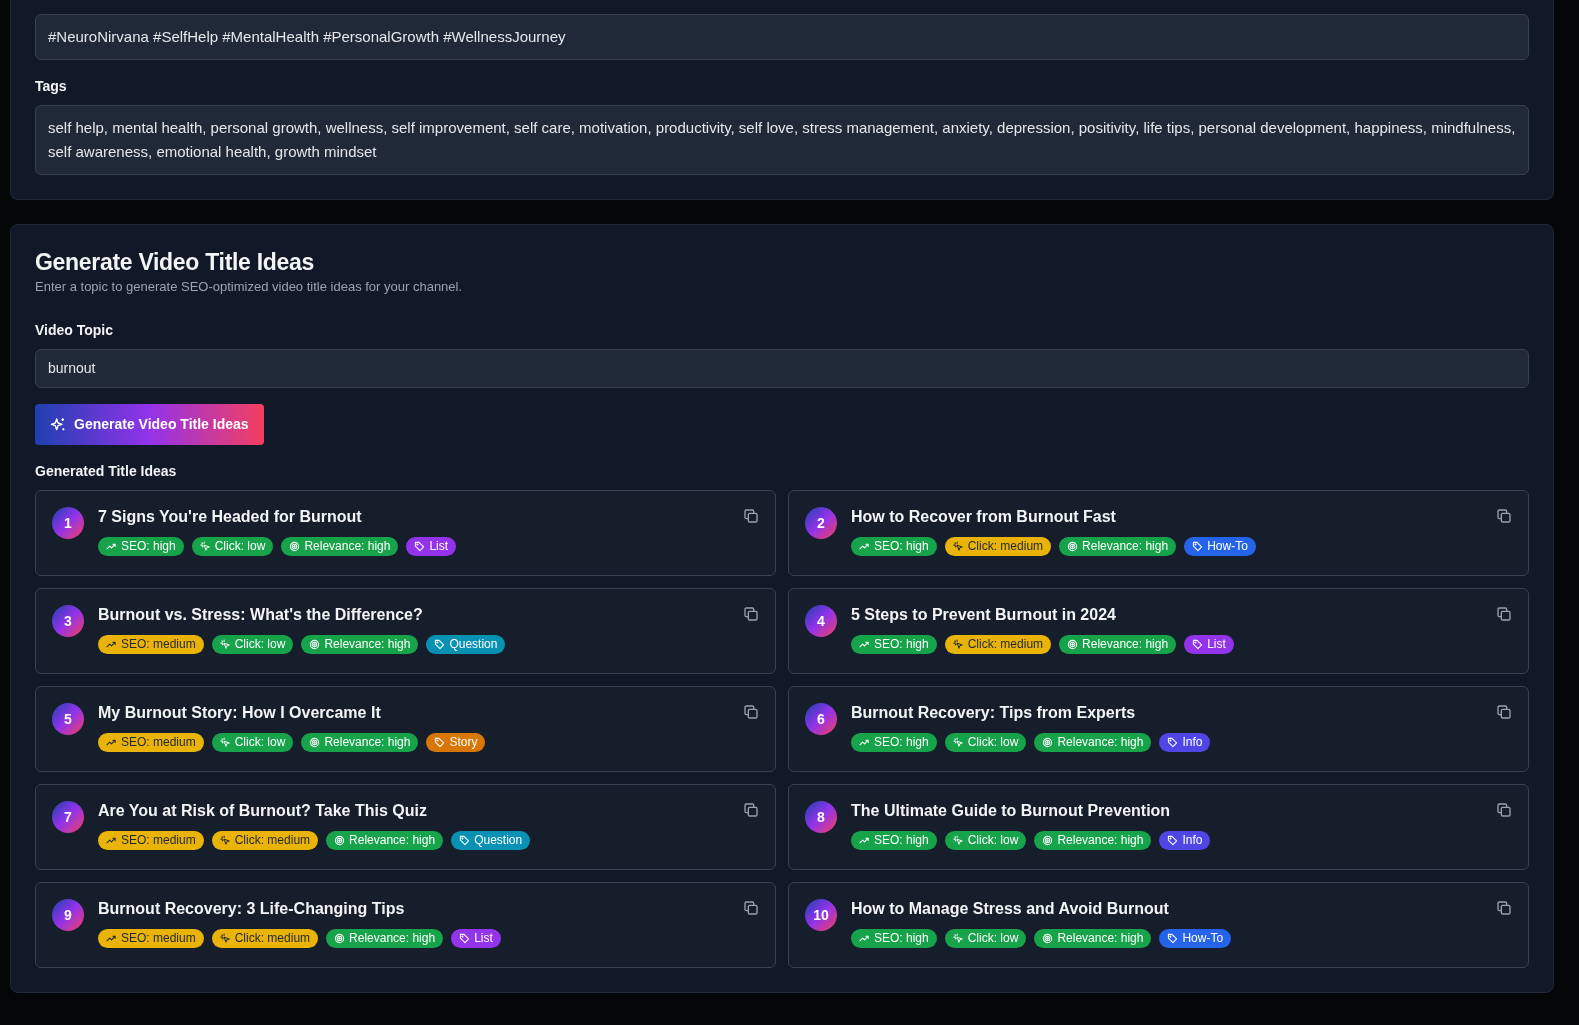 The height and width of the screenshot is (1025, 1579). What do you see at coordinates (782, 369) in the screenshot?
I see `topic-input: burnout` at bounding box center [782, 369].